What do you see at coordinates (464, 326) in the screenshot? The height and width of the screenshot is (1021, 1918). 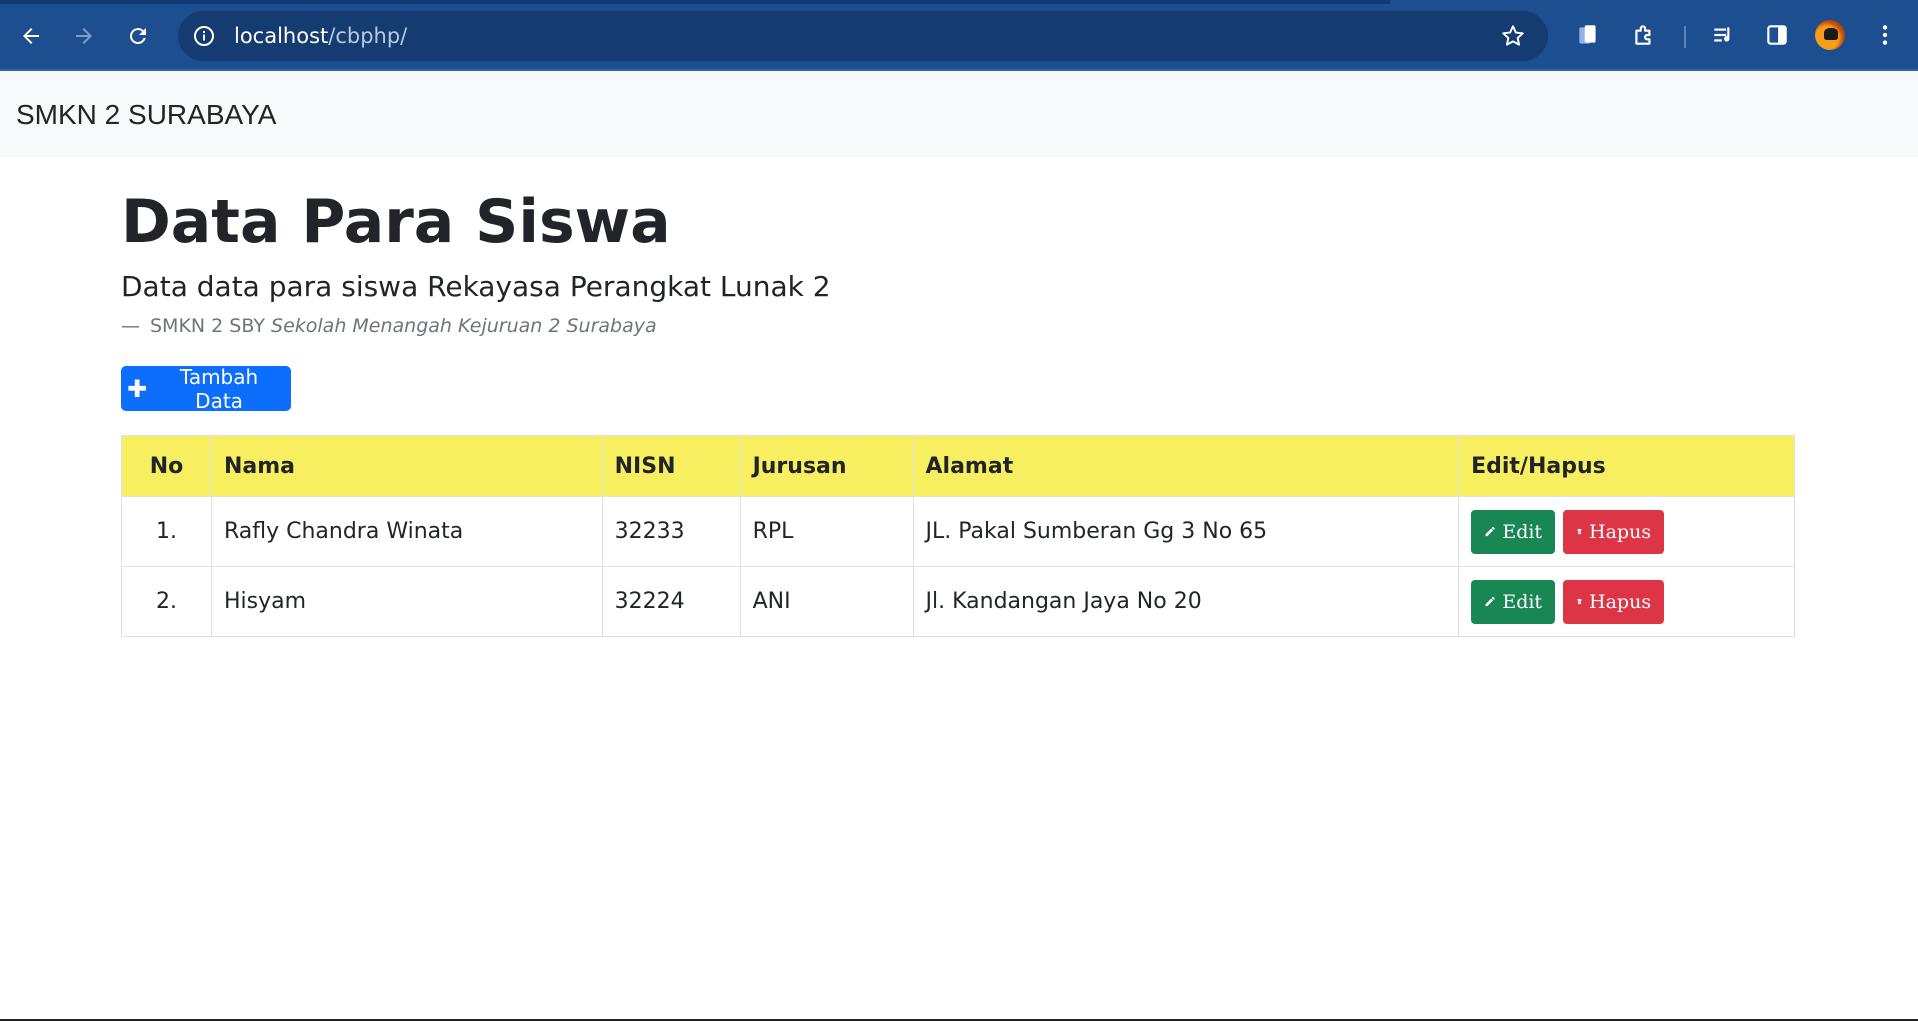 I see `footer-cite: Sekolah Menangah Kejuruan 2 Surabaya` at bounding box center [464, 326].